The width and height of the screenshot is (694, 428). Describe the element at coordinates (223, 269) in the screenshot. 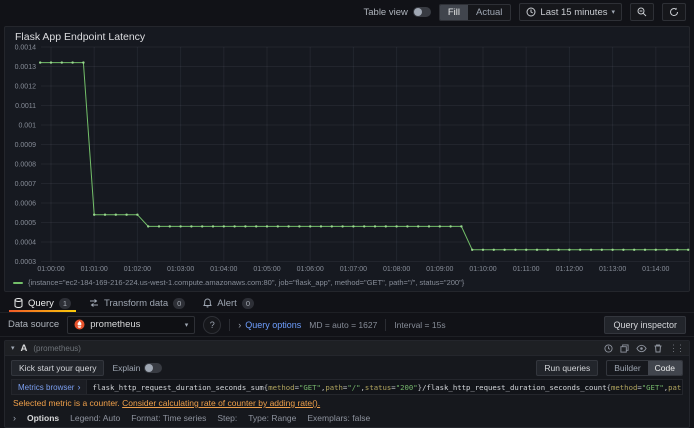

I see `svg-text: 01:04:00` at that location.